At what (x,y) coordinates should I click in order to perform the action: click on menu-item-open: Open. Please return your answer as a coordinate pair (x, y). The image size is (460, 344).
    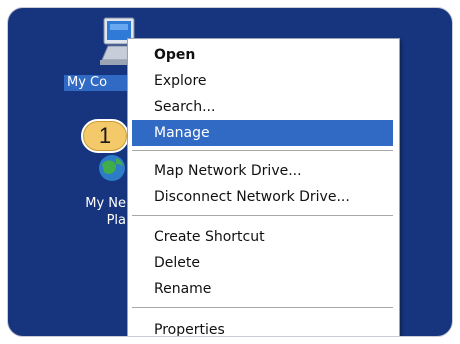
    Looking at the image, I should click on (263, 55).